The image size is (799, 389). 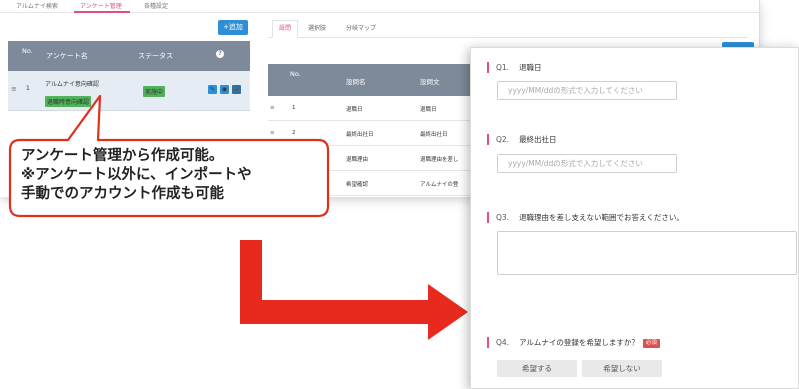 I want to click on question-text: 最終出社日, so click(x=538, y=139).